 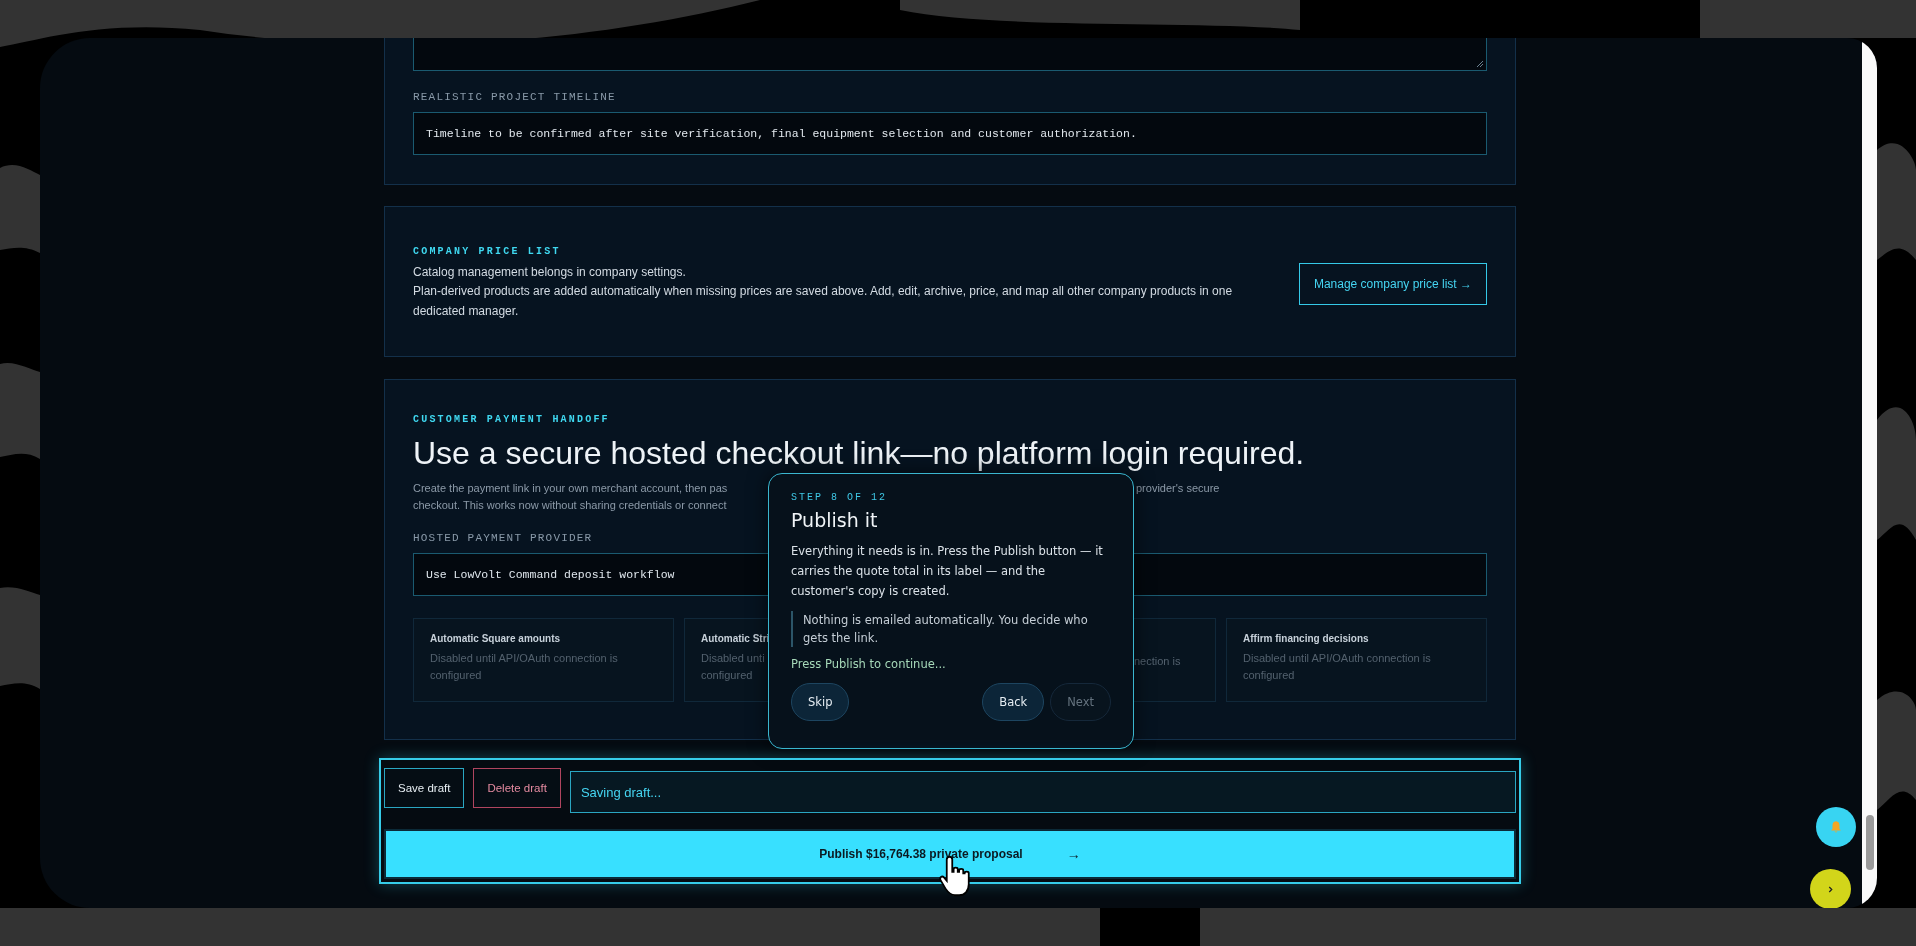 What do you see at coordinates (823, 301) in the screenshot?
I see `description-text: Plan-derived products are added automatically when missing prices are saved above. Add, edit, archive, price, and map all other company products in one dedicated manager.` at bounding box center [823, 301].